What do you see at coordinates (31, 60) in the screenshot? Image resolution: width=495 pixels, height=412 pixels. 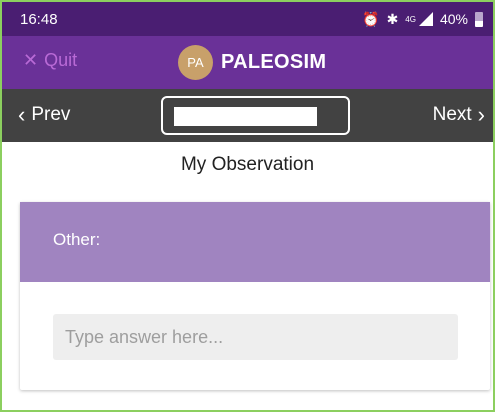 I see `close-icon: ✕` at bounding box center [31, 60].